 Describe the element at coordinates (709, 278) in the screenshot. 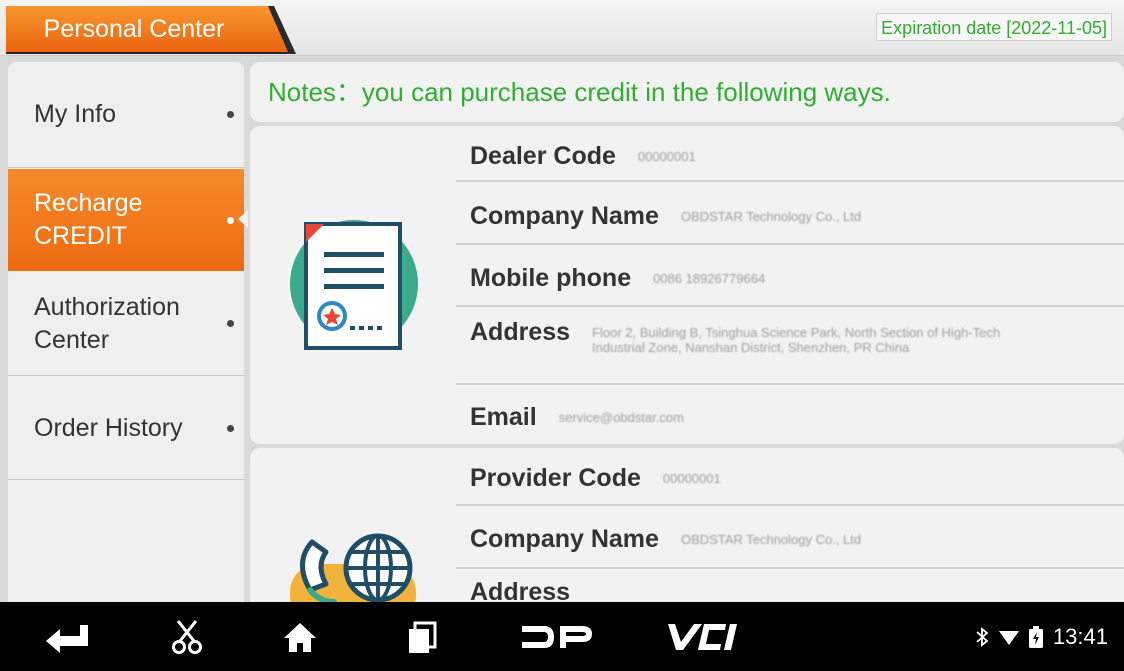

I see `mobile-phone-value: 0086 18926779664` at that location.